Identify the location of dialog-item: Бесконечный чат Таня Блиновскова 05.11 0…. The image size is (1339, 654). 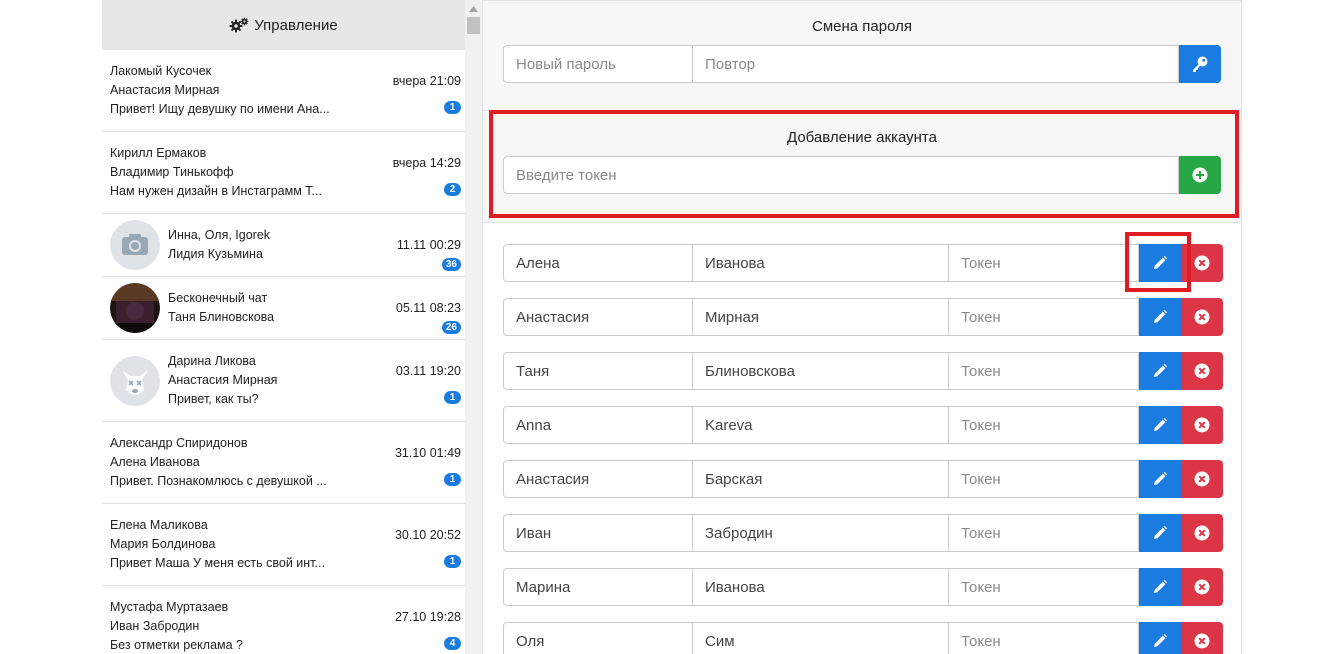
(283, 308).